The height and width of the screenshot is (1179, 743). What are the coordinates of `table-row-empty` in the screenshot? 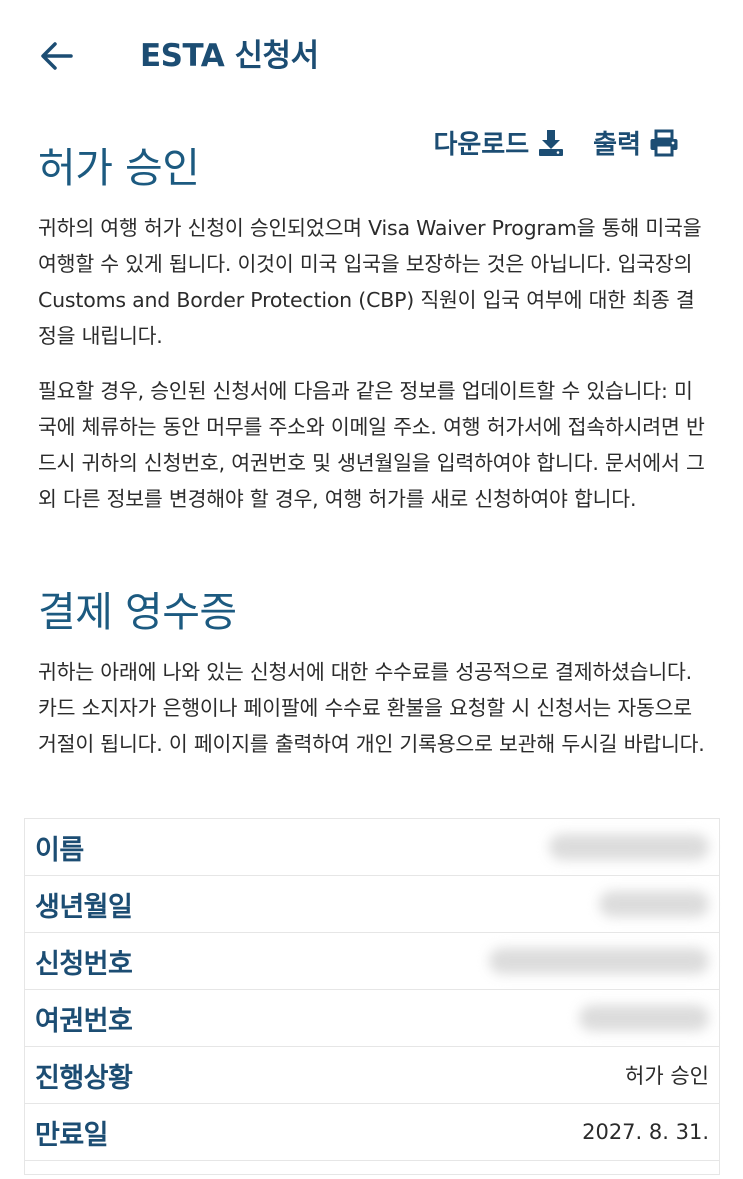 It's located at (372, 1168).